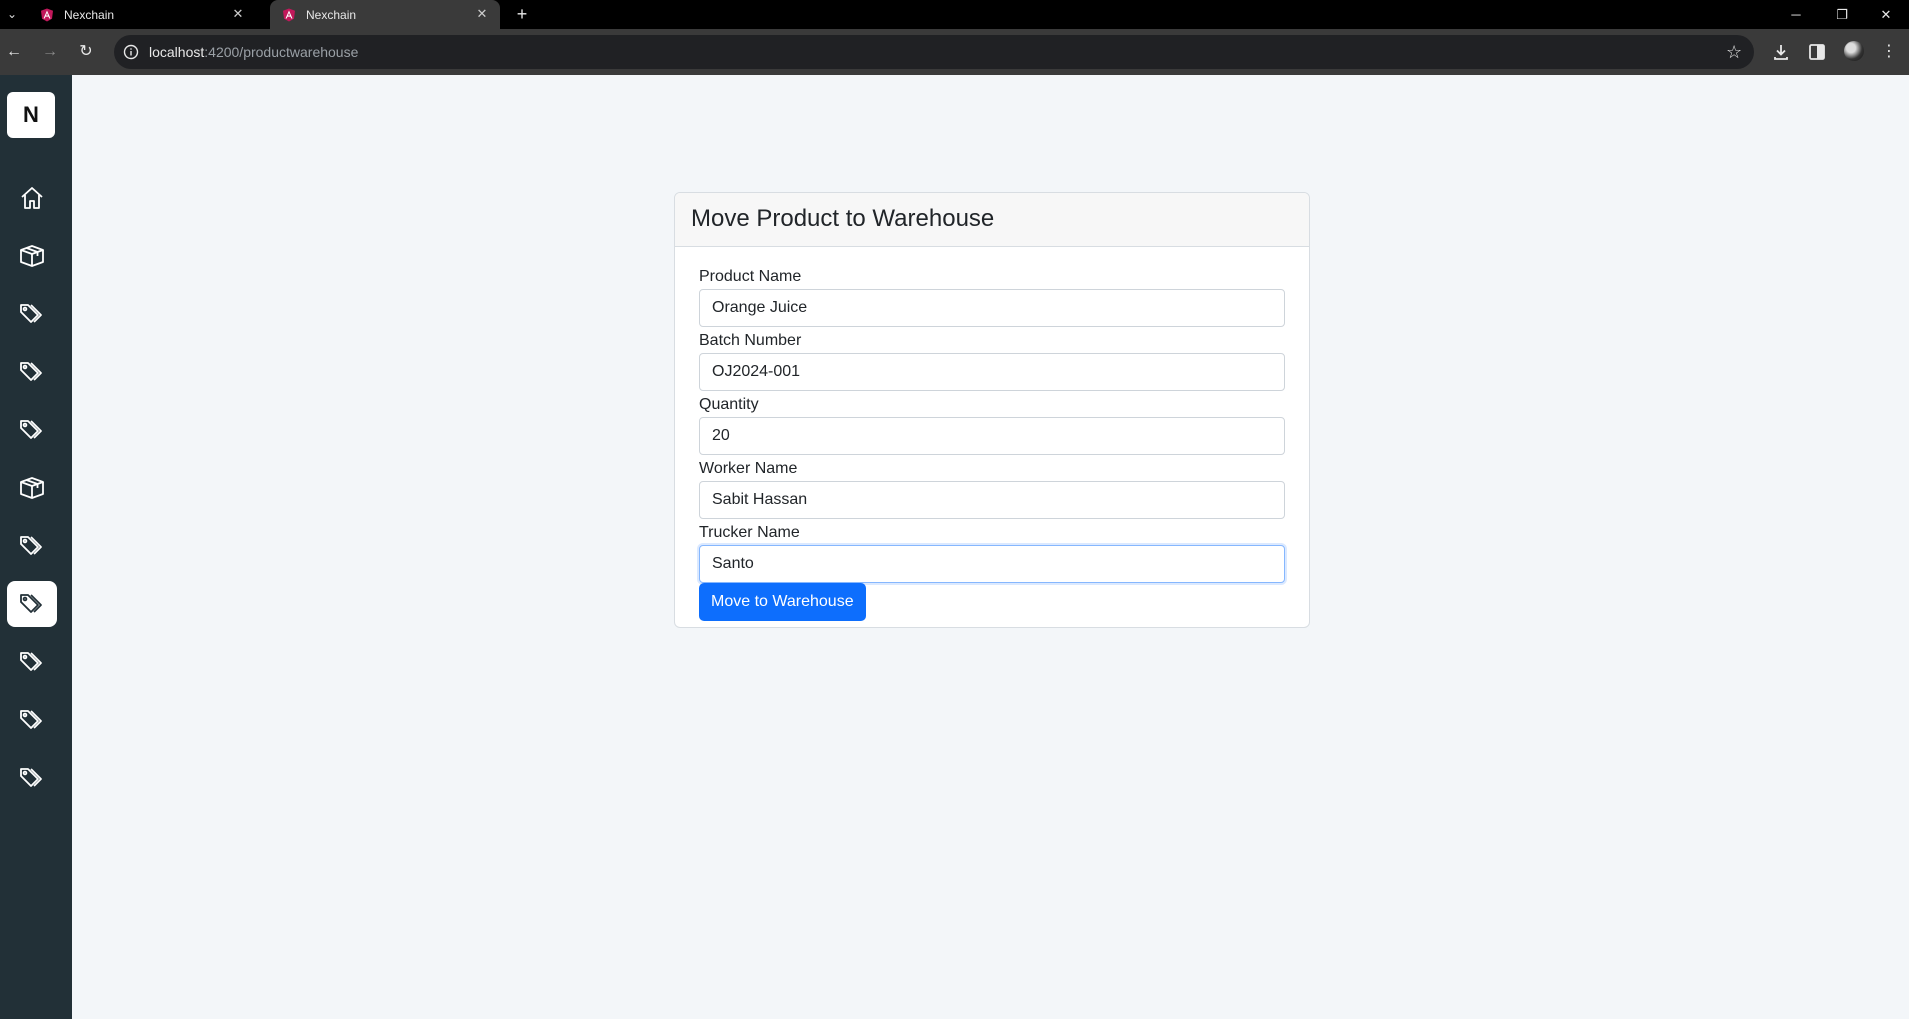  I want to click on browser-tab-1: Nexchain ✕, so click(142, 14).